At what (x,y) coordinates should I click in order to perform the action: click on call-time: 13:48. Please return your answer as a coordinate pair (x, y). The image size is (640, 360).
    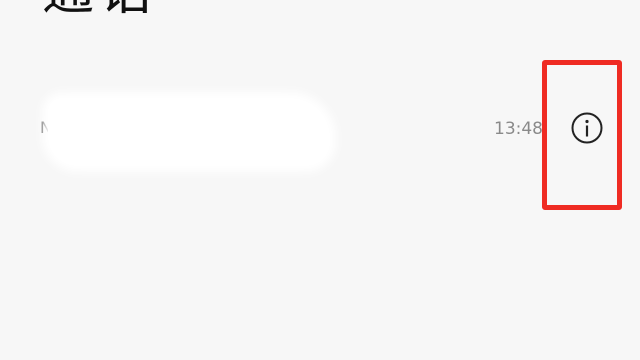
    Looking at the image, I should click on (518, 129).